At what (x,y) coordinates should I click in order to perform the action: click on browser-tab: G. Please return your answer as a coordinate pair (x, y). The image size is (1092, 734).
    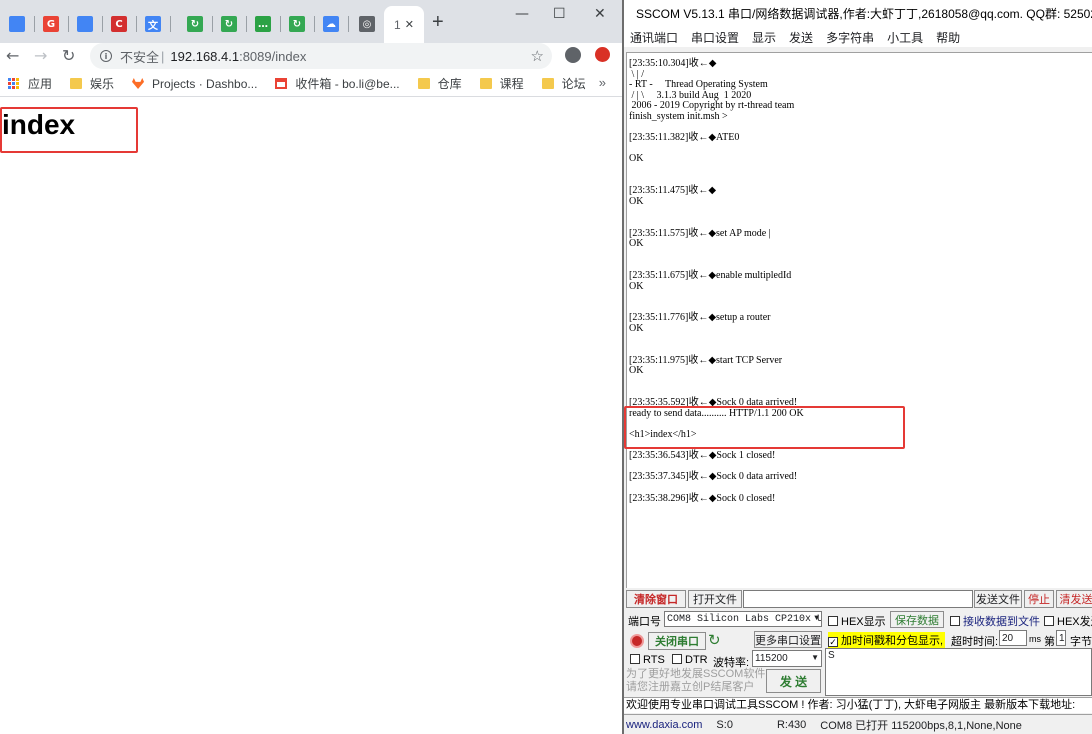
    Looking at the image, I should click on (51, 24).